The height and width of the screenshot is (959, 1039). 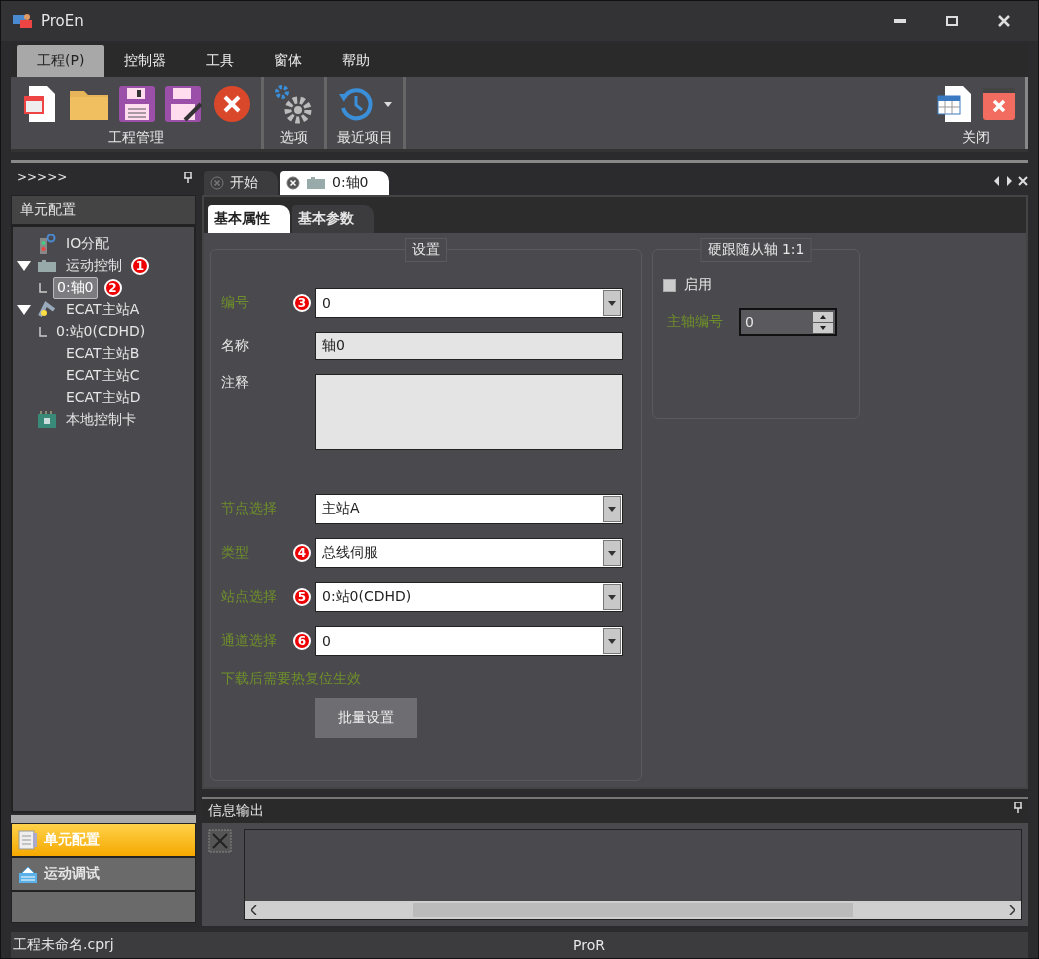 I want to click on app-icon, so click(x=23, y=21).